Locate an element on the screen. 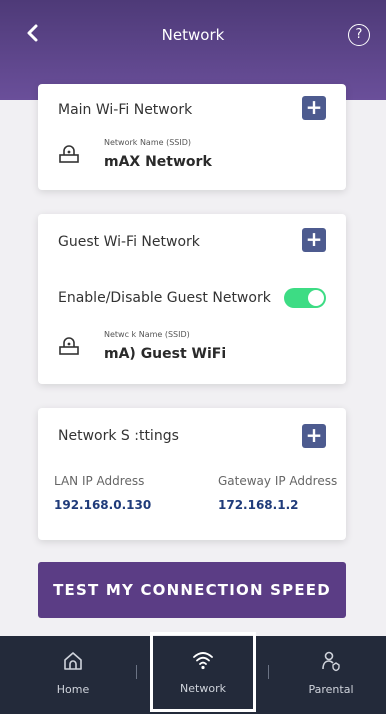  lan-ip-value: 192.168.0.130 is located at coordinates (103, 505).